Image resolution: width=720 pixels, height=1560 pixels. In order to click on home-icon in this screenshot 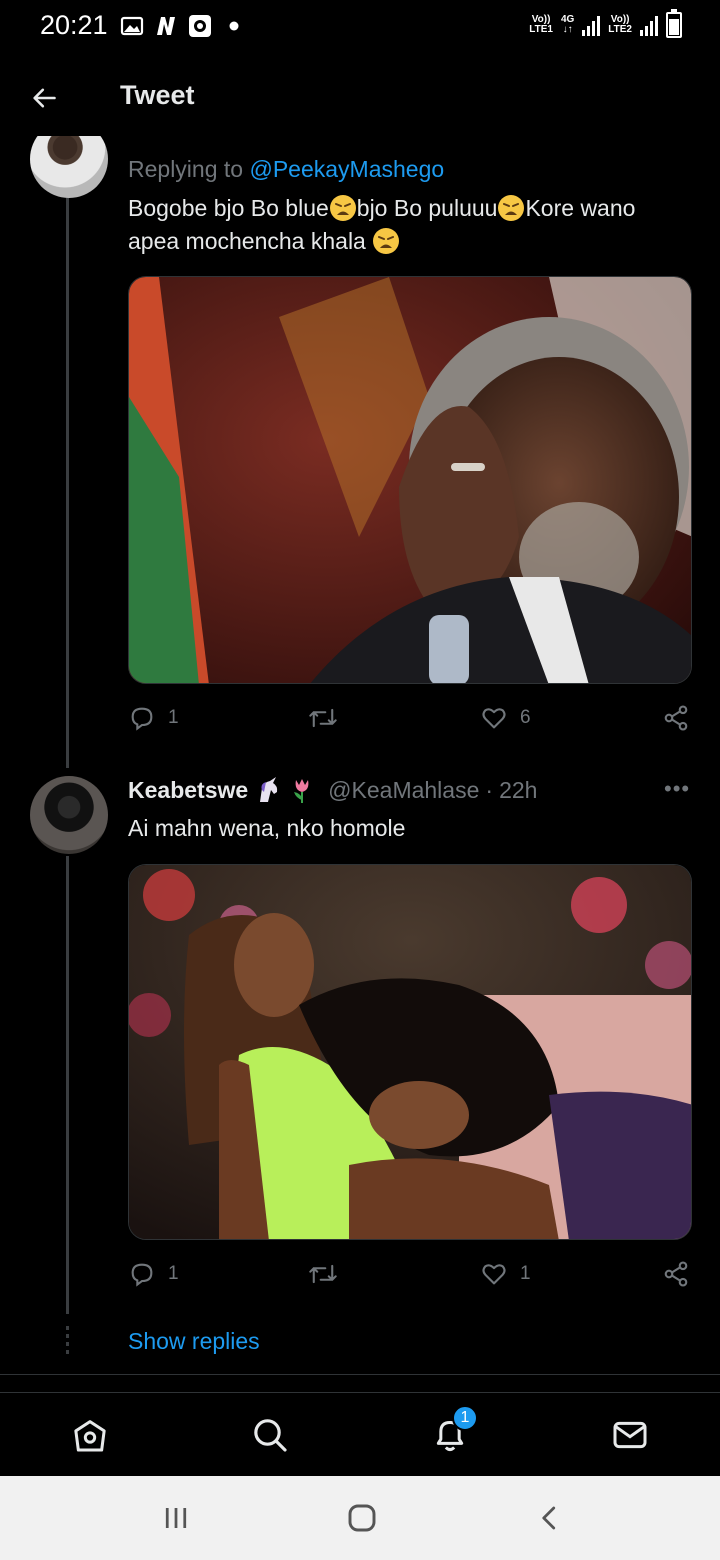, I will do `click(90, 1436)`.